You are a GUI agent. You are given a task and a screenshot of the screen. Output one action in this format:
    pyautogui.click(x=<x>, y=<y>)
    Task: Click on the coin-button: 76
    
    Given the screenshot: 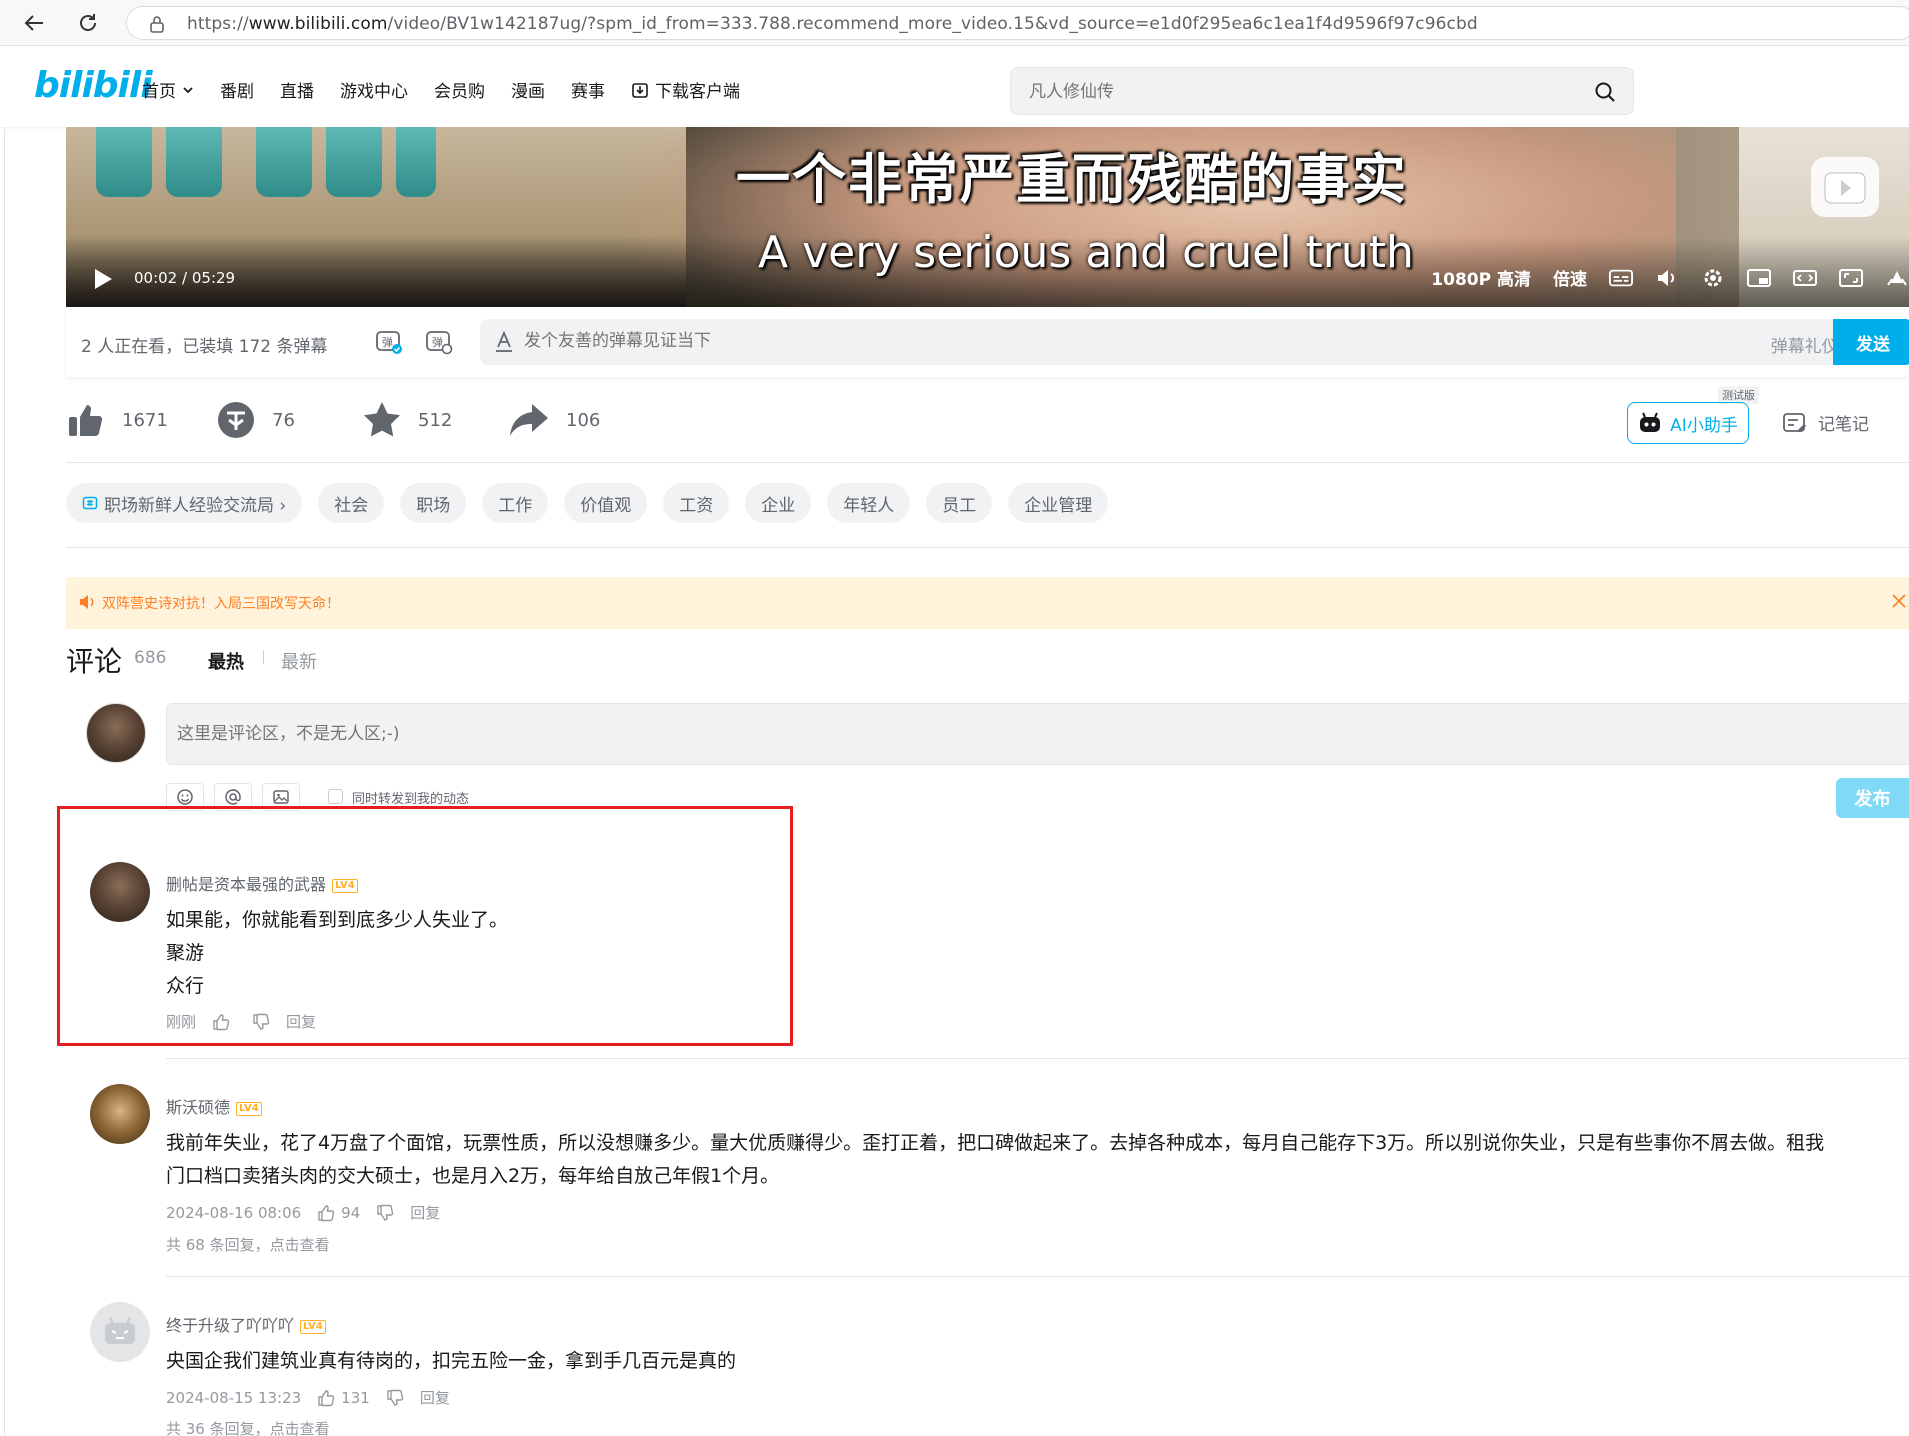 What is the action you would take?
    pyautogui.click(x=255, y=420)
    